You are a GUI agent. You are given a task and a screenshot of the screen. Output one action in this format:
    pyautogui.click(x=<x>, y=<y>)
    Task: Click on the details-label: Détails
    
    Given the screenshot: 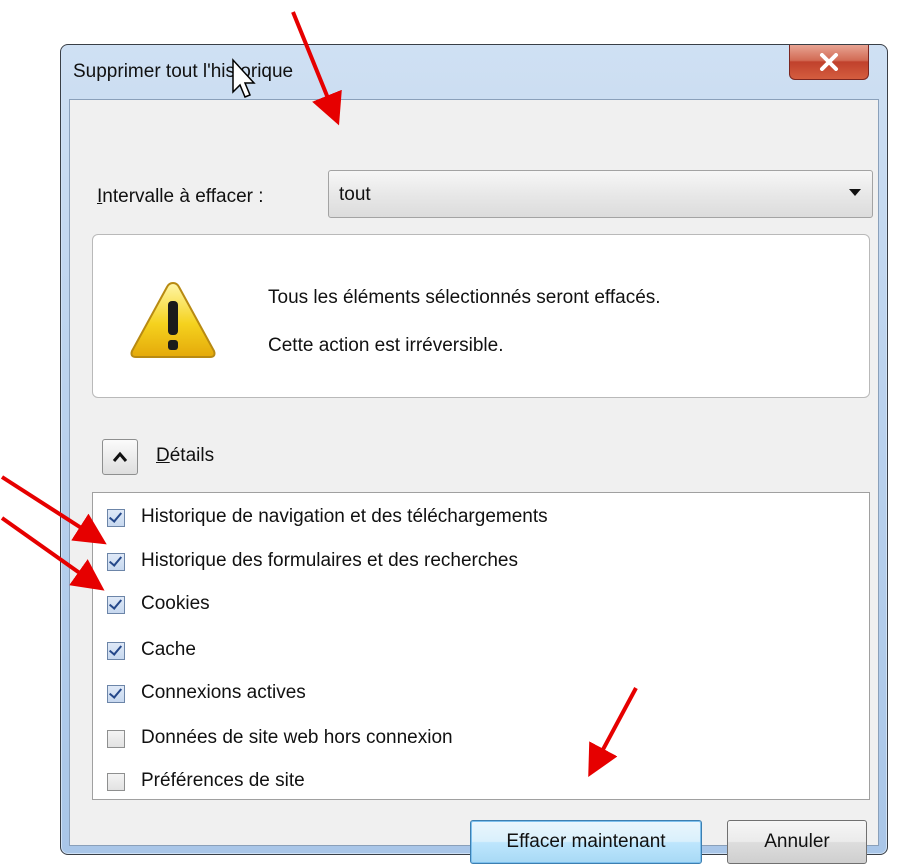 What is the action you would take?
    pyautogui.click(x=185, y=456)
    